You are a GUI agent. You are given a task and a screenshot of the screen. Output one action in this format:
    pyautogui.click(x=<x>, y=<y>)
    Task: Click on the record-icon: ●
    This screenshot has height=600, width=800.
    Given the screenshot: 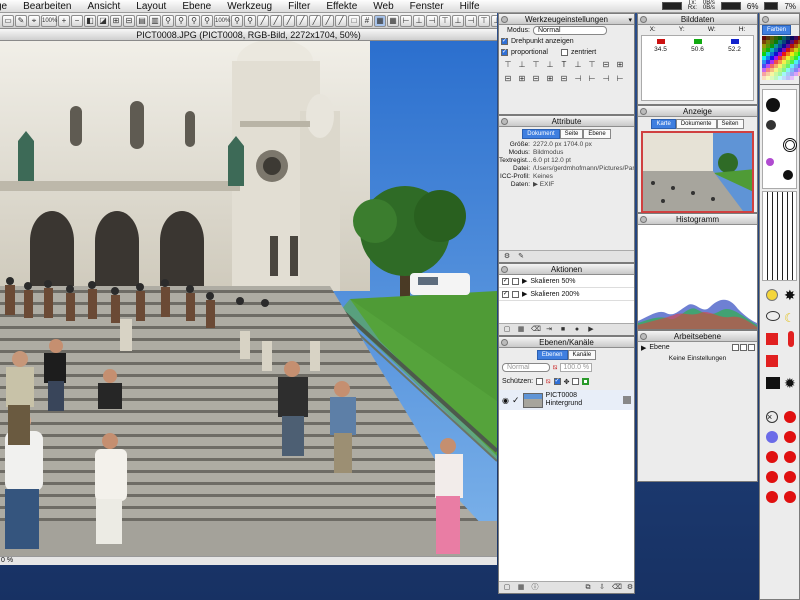 What is the action you would take?
    pyautogui.click(x=577, y=330)
    